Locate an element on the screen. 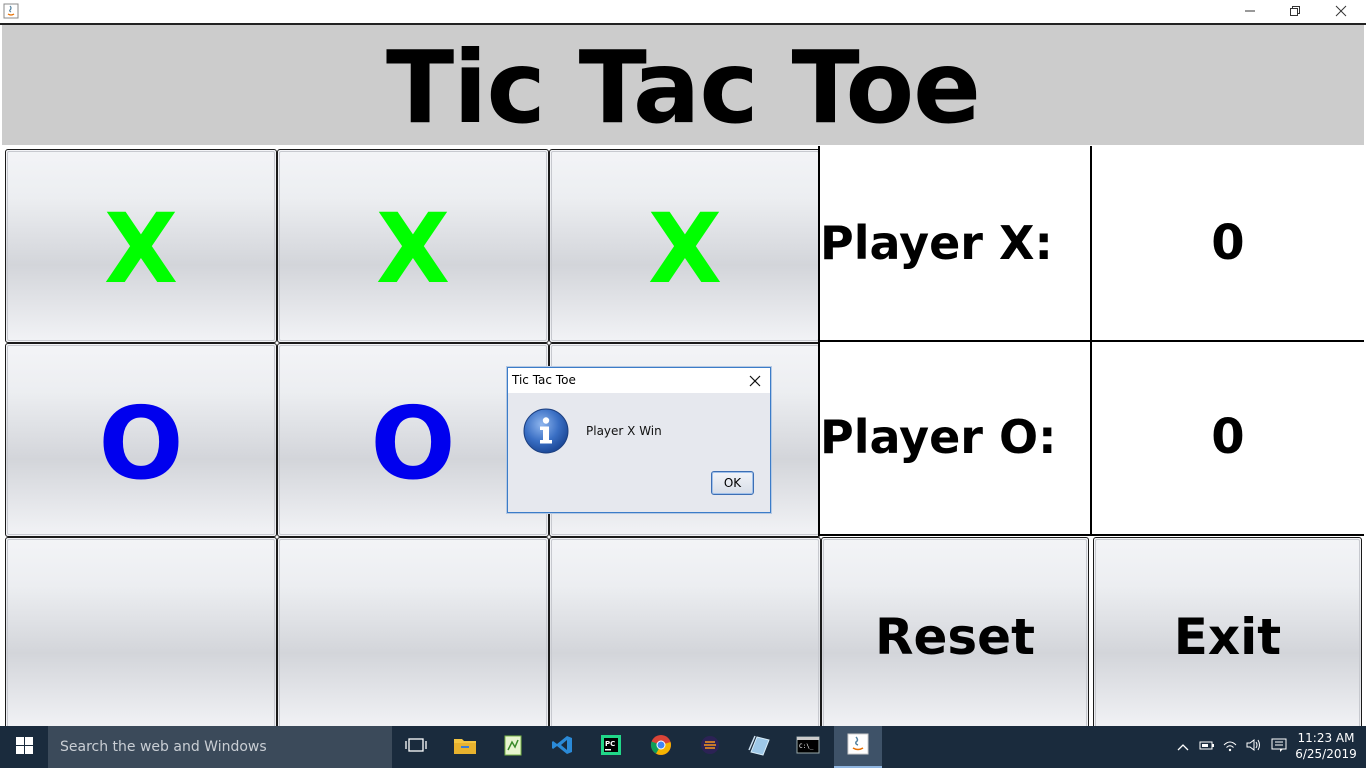  board-cell-1: X is located at coordinates (141, 246).